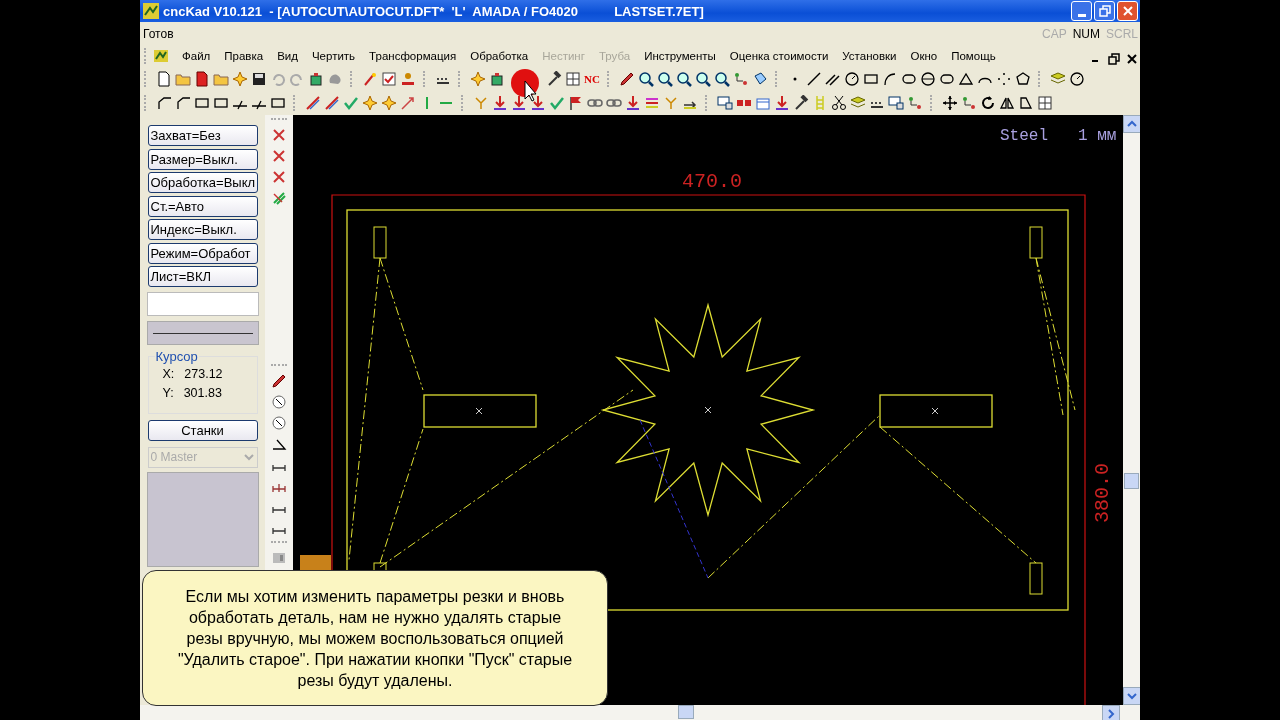 This screenshot has height=720, width=1280. I want to click on key-indicator: CAP, so click(1054, 33).